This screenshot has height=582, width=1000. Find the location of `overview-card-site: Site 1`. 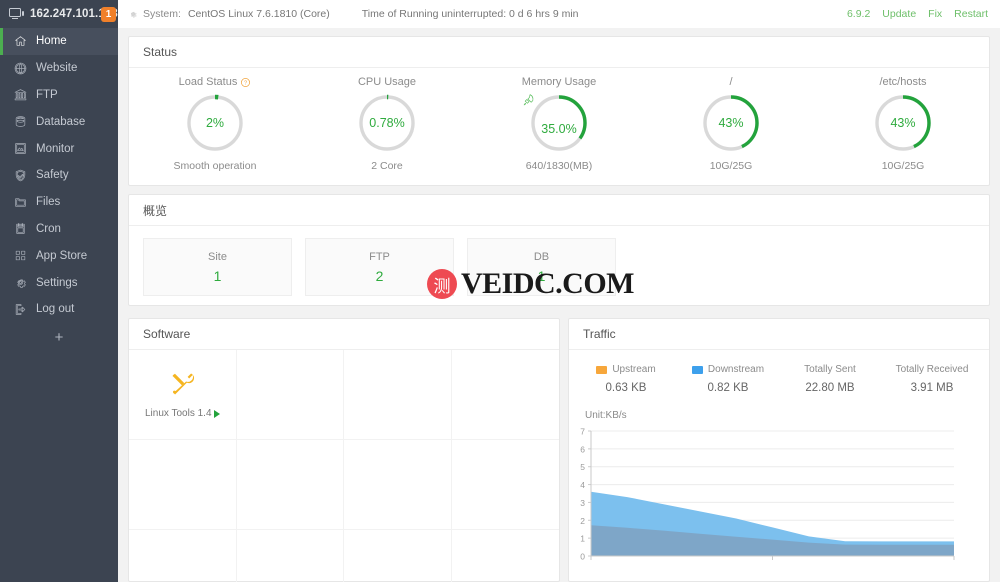

overview-card-site: Site 1 is located at coordinates (217, 267).